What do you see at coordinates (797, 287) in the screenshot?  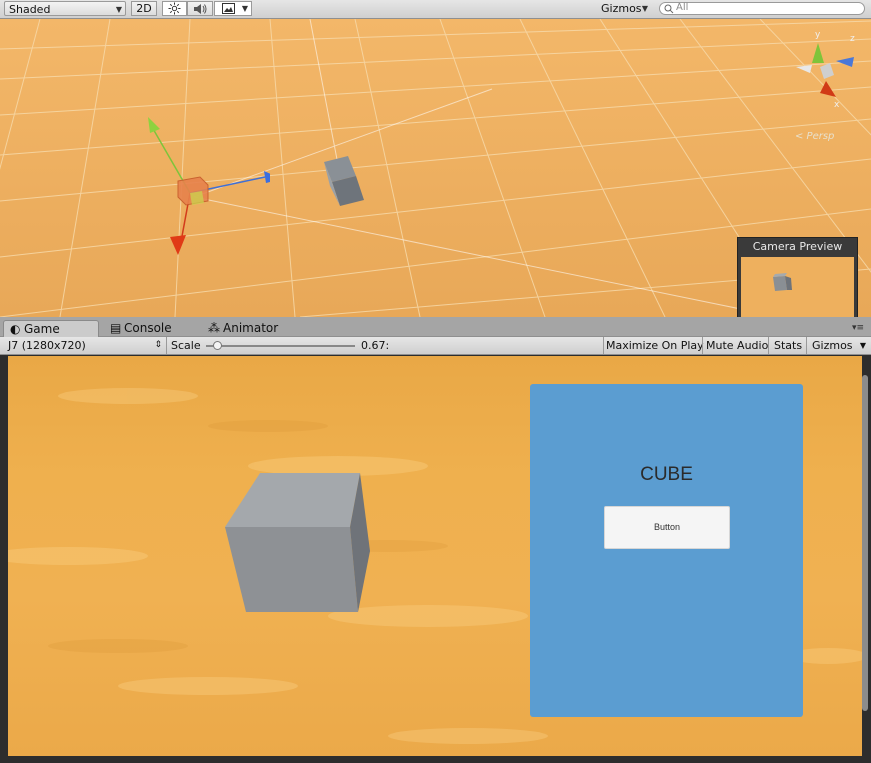 I see `camera-preview-image` at bounding box center [797, 287].